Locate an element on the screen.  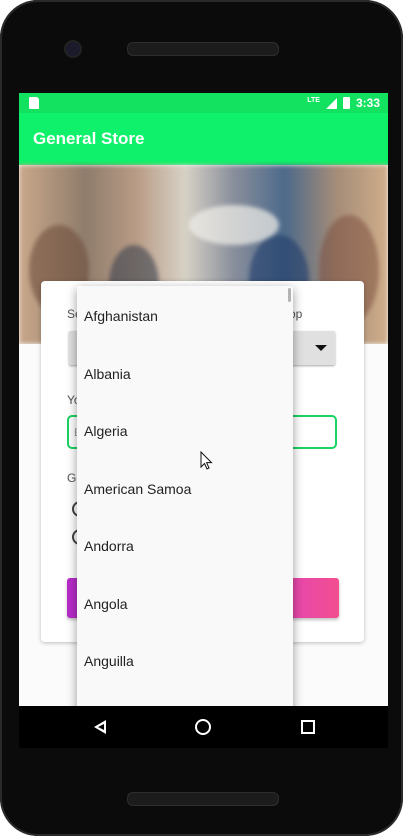
status-bar: LTE 3:33 is located at coordinates (203, 103).